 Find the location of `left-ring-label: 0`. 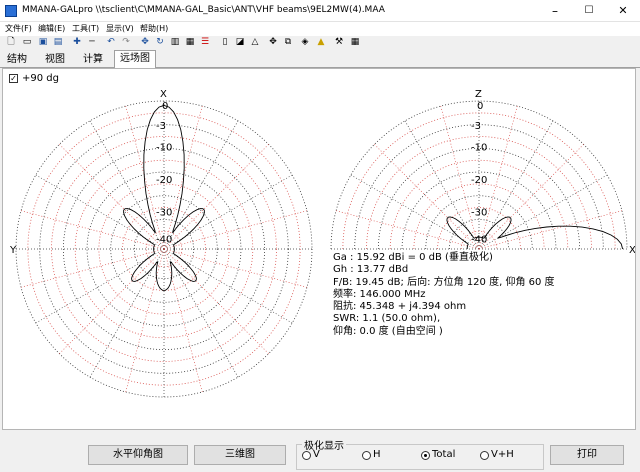

left-ring-label: 0 is located at coordinates (165, 106).